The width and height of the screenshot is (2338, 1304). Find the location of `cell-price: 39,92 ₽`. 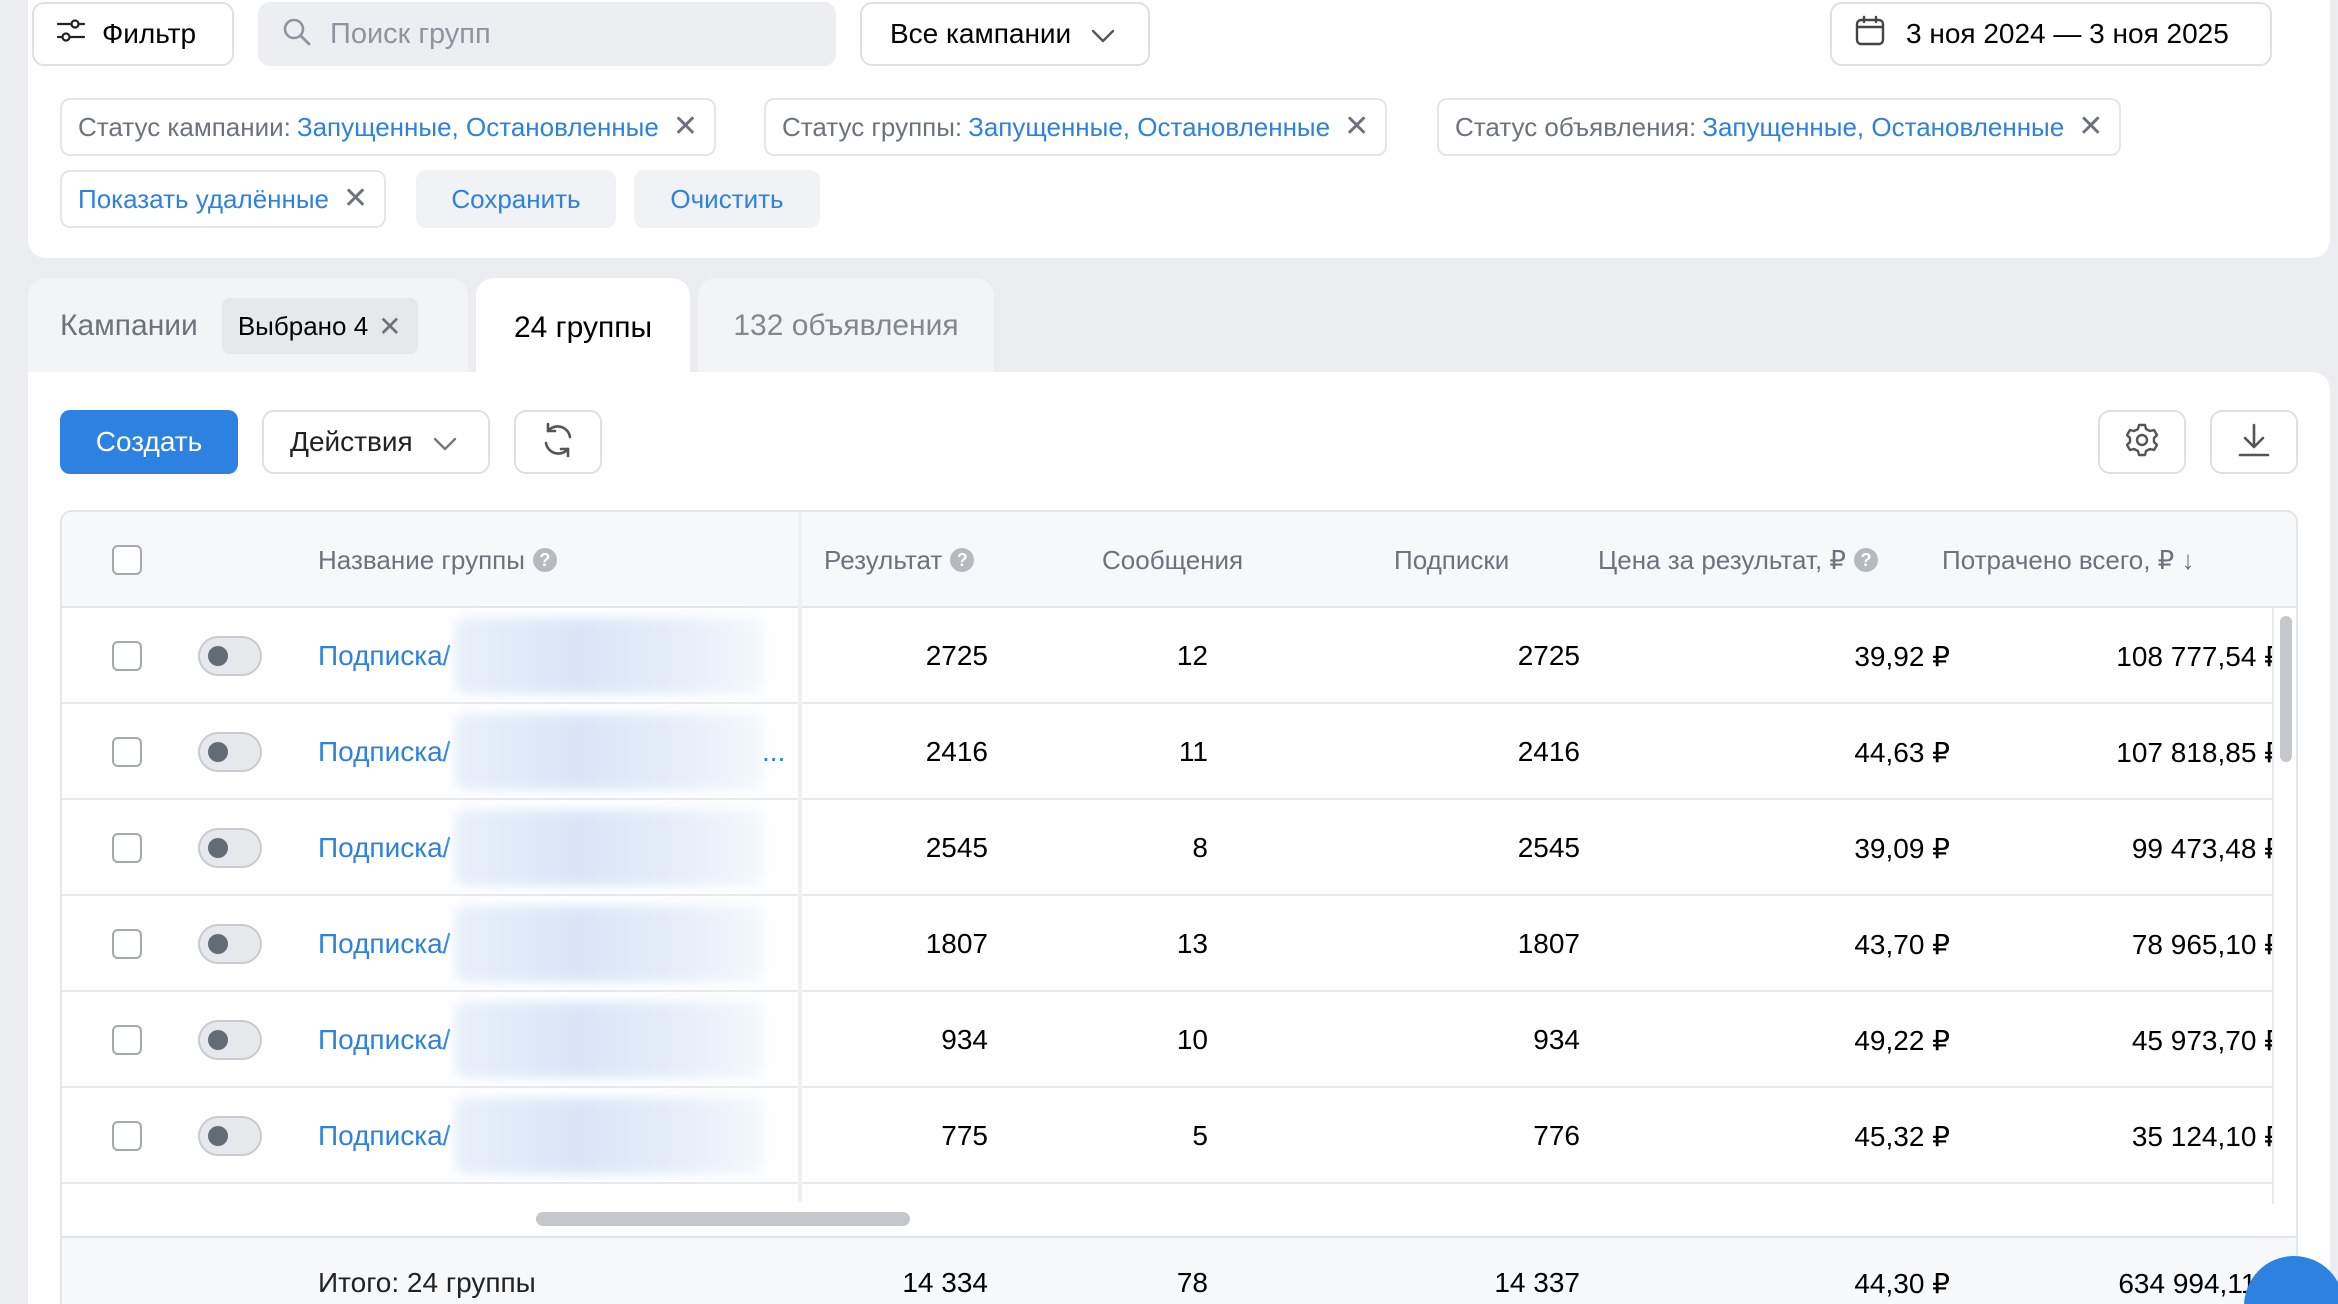

cell-price: 39,92 ₽ is located at coordinates (1902, 656).